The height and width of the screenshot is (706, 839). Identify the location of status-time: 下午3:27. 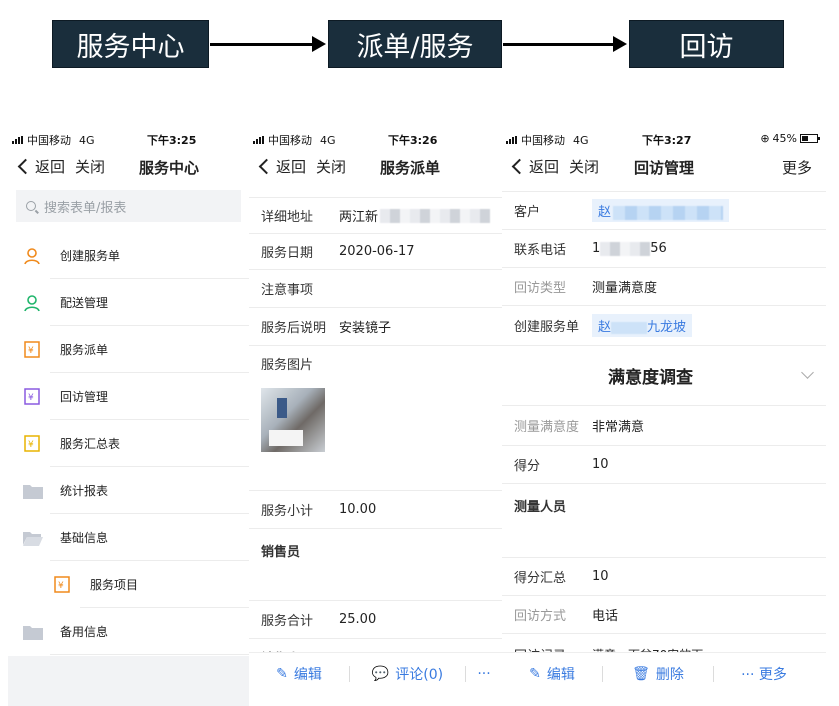
(667, 140).